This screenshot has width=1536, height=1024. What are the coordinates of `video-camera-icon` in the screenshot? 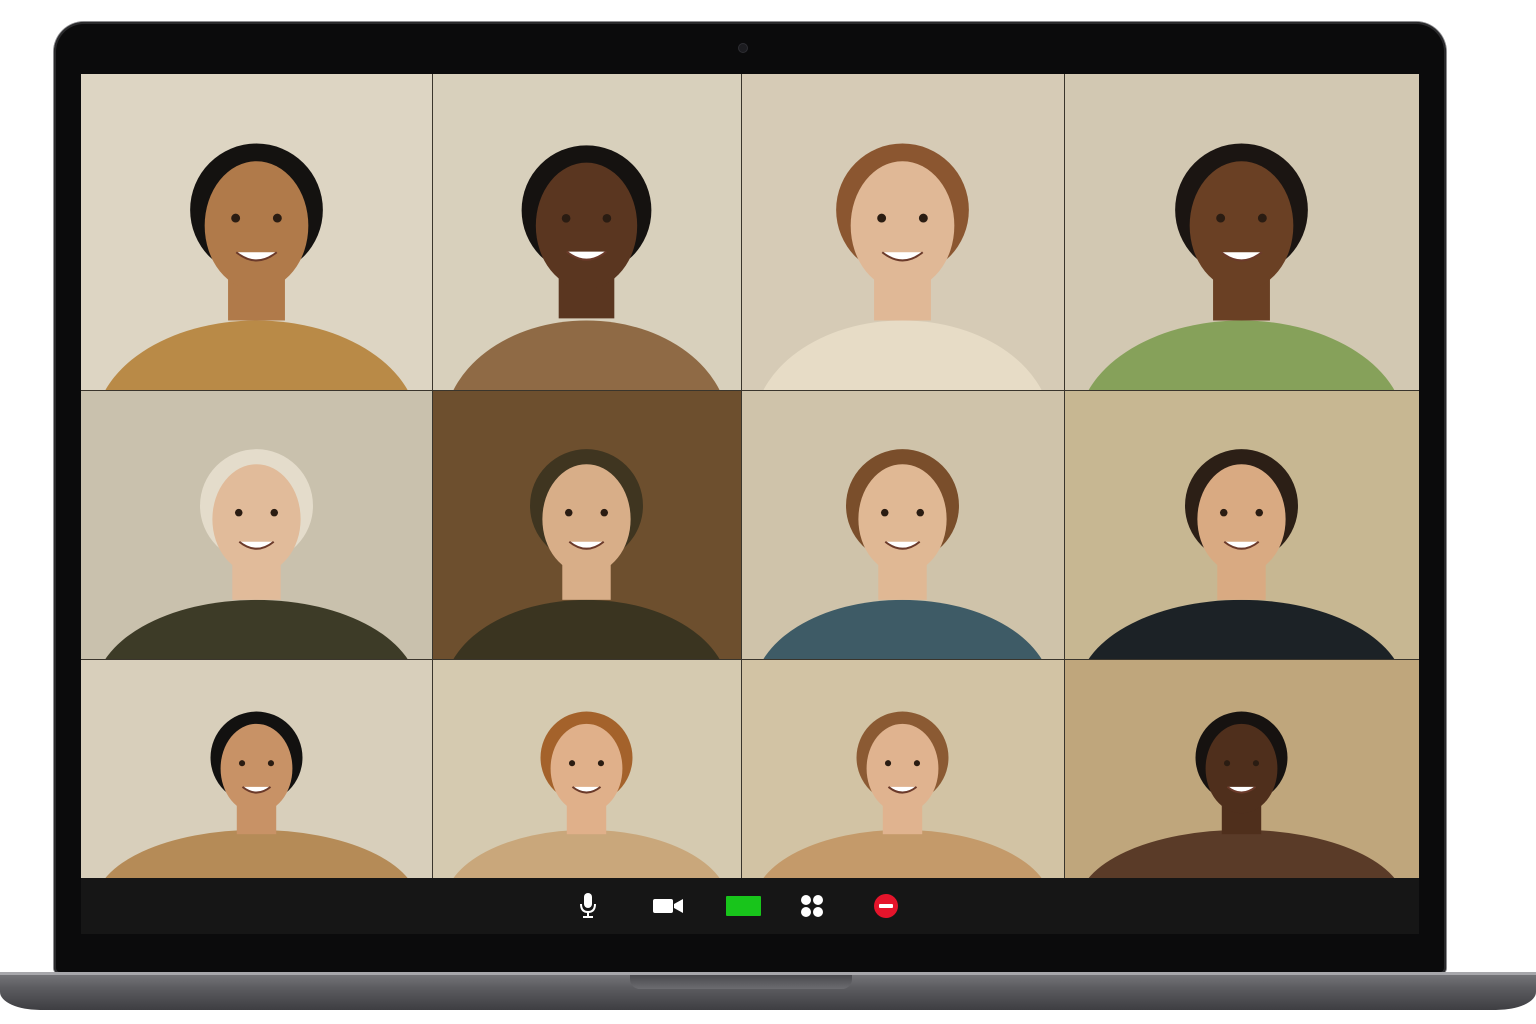 It's located at (668, 906).